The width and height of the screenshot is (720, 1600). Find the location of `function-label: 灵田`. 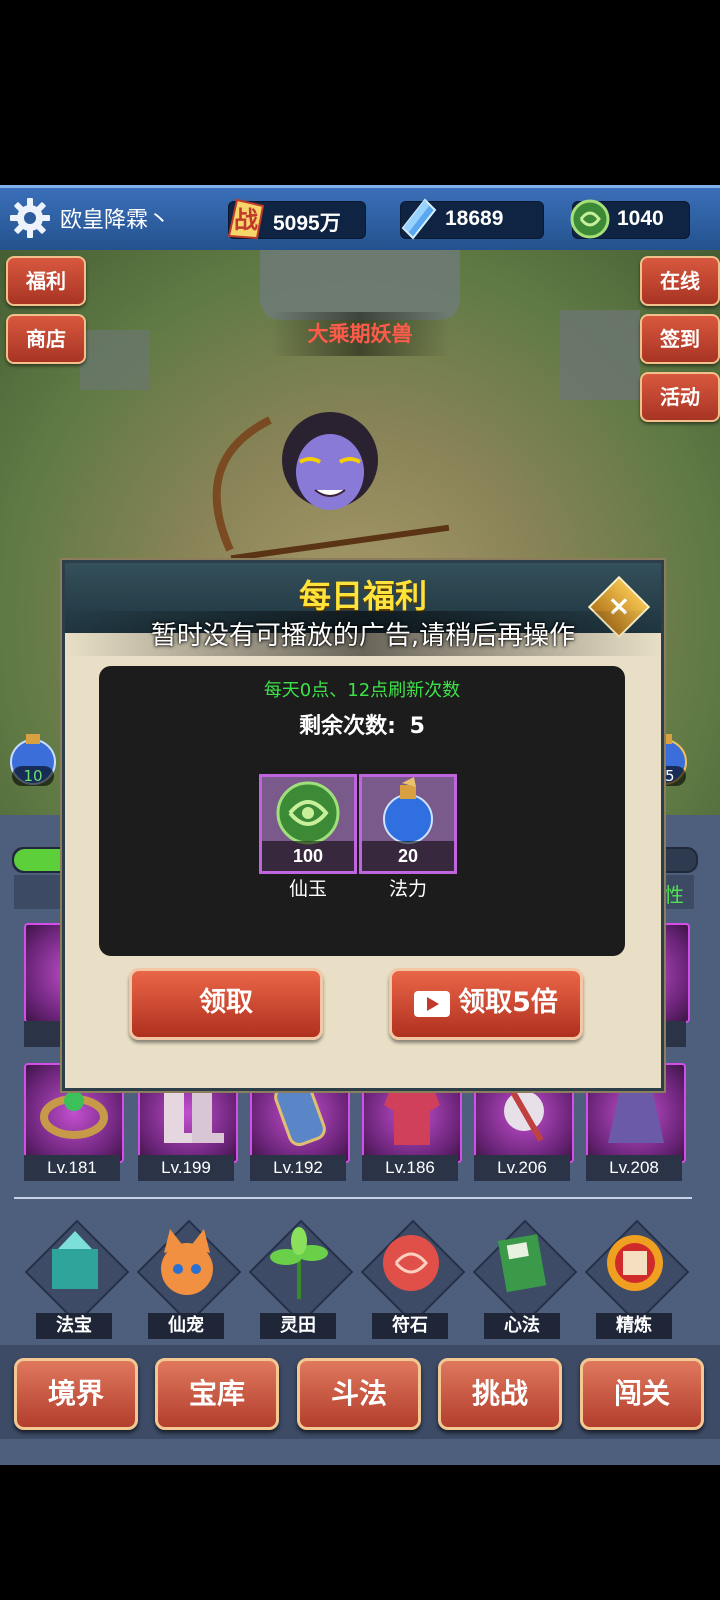

function-label: 灵田 is located at coordinates (298, 1326).